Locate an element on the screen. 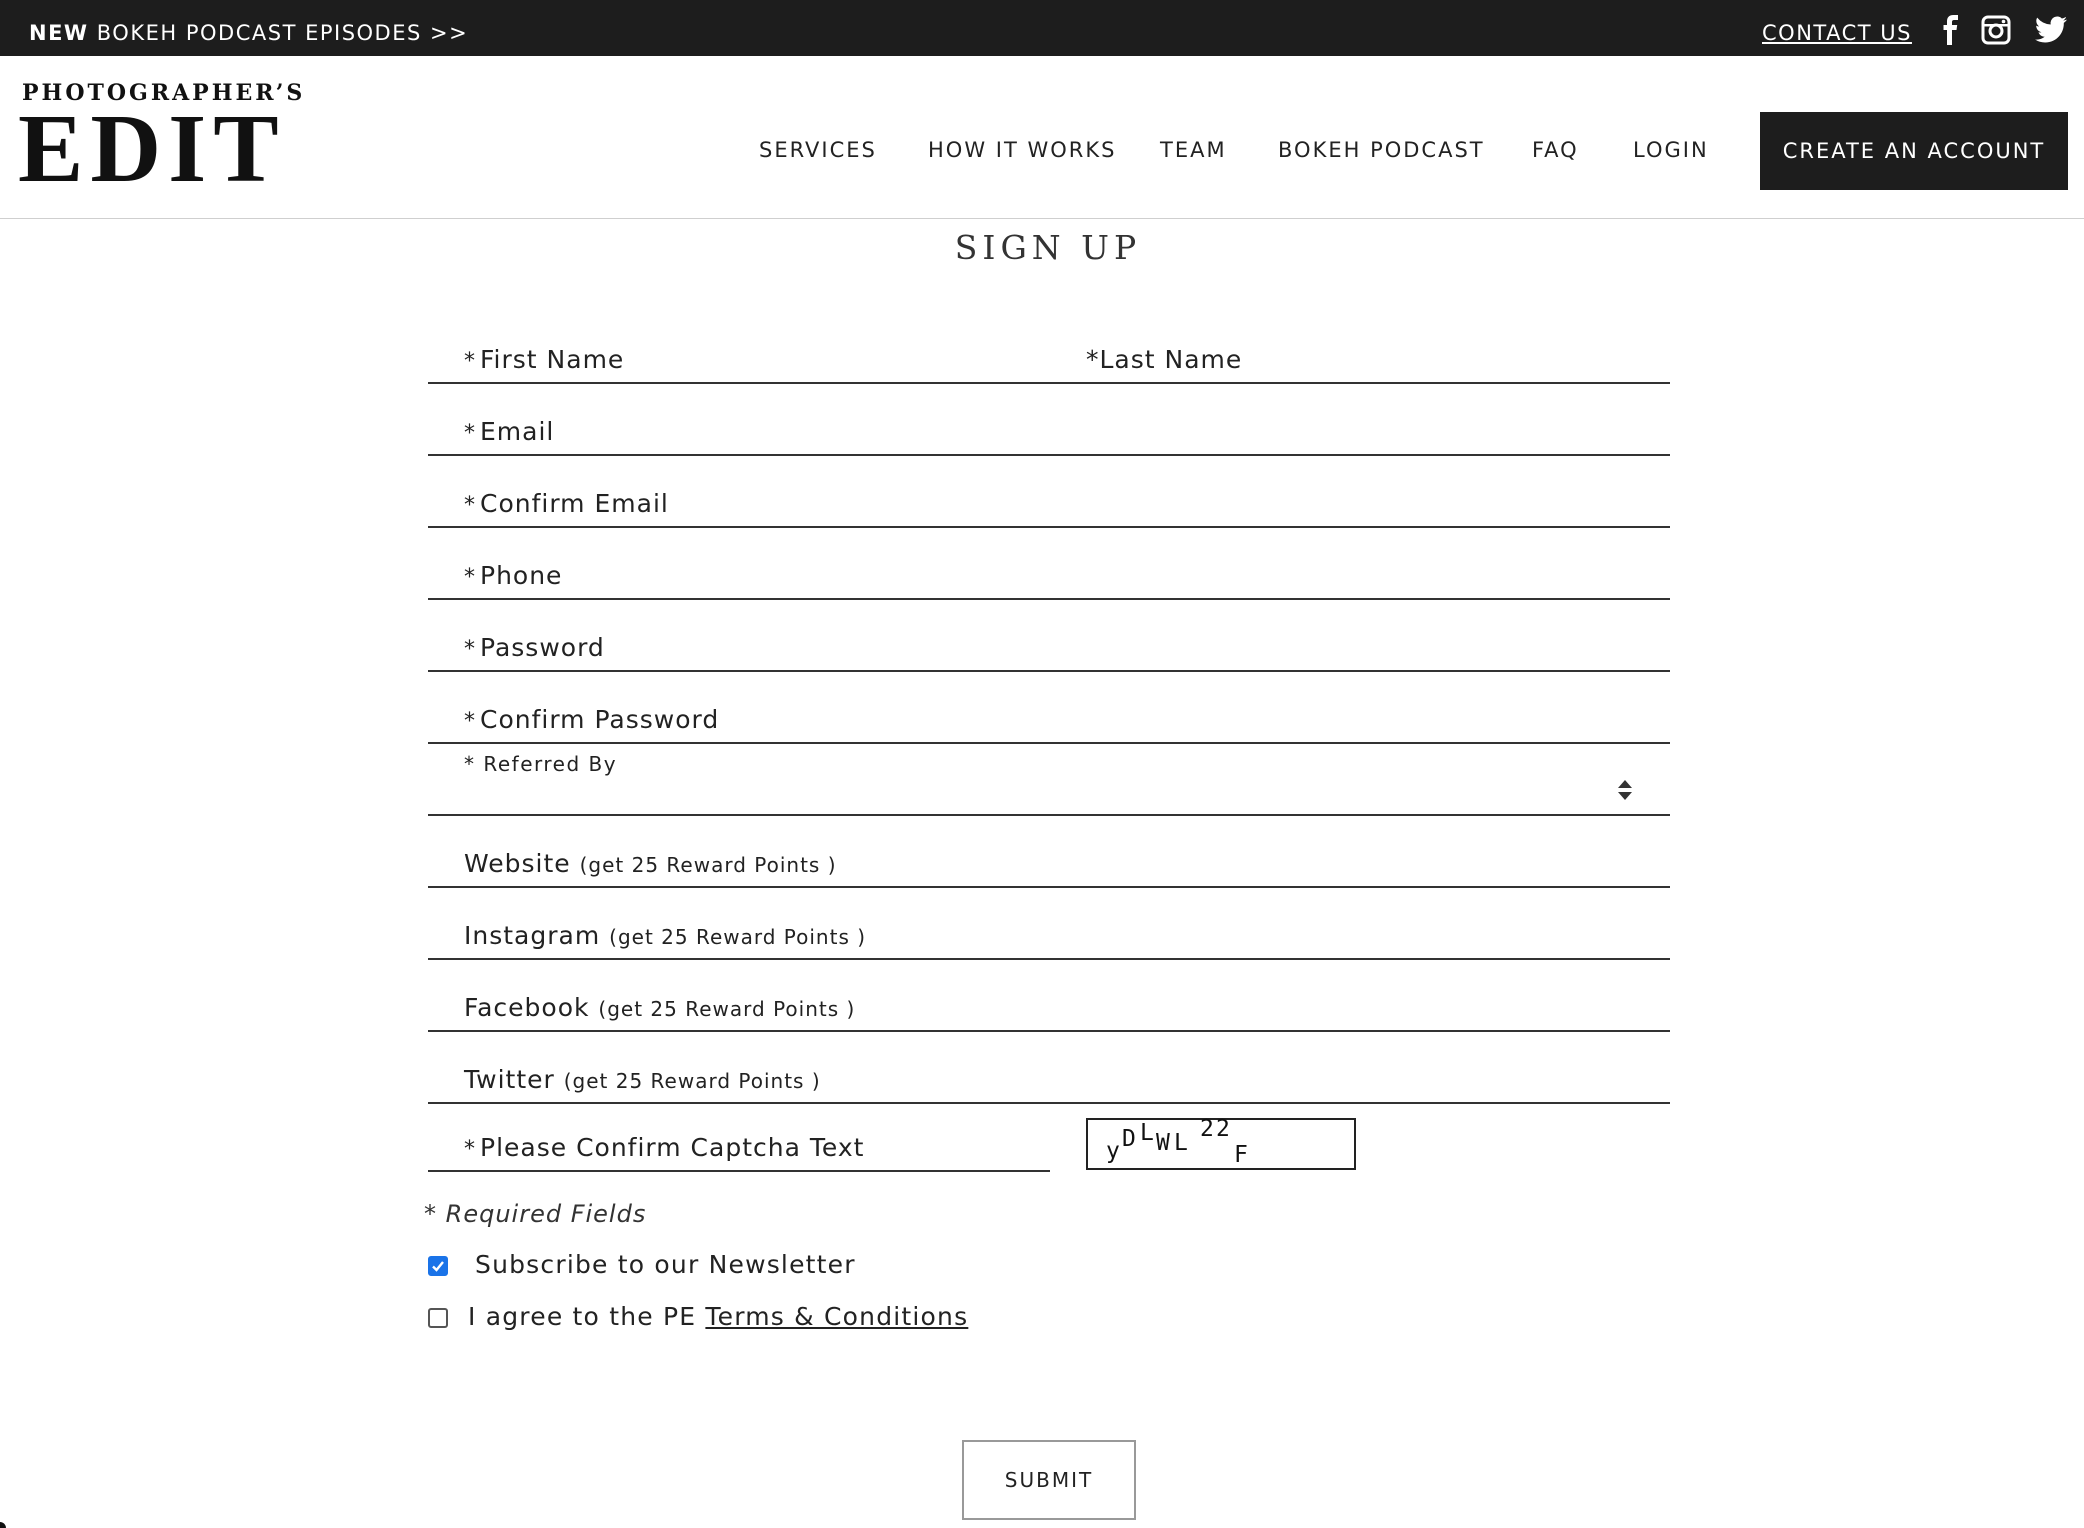  facebook-label: Facebook is located at coordinates (527, 1007).